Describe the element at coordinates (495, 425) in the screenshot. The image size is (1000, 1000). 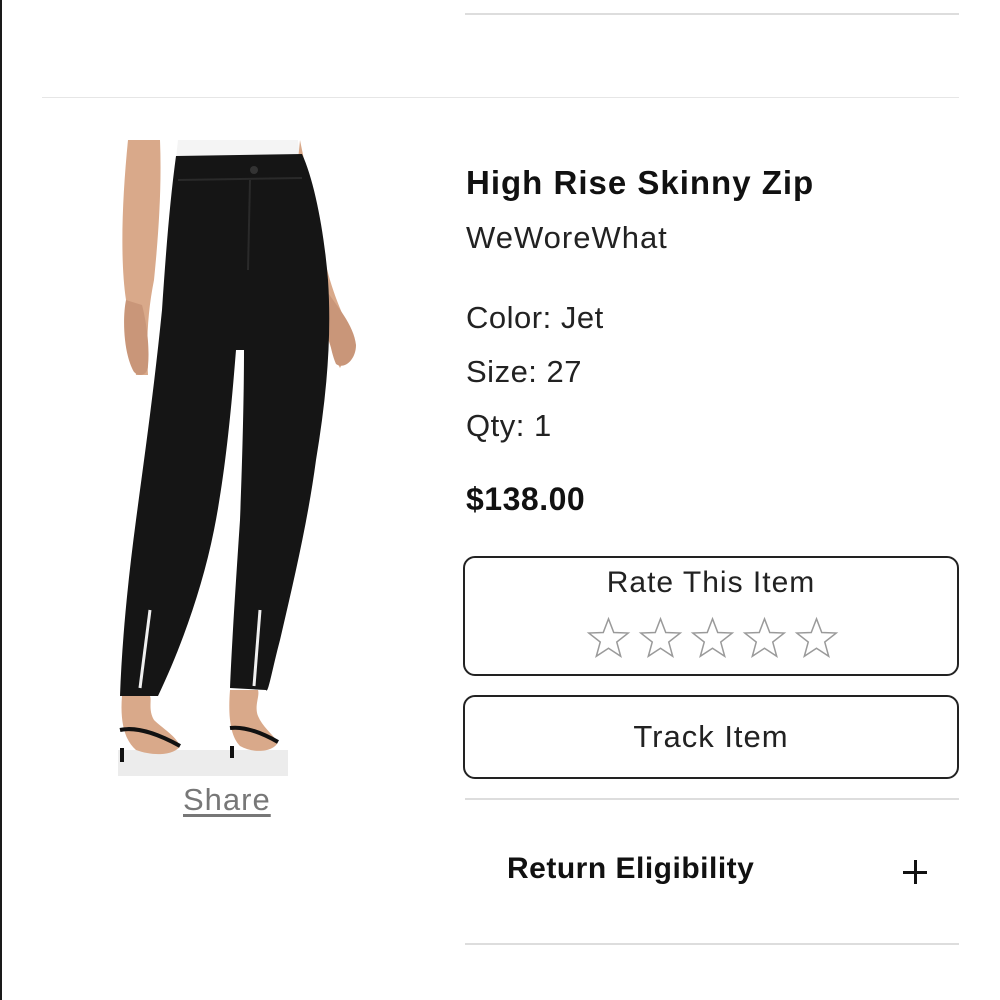
I see `qty-label: Qty:` at that location.